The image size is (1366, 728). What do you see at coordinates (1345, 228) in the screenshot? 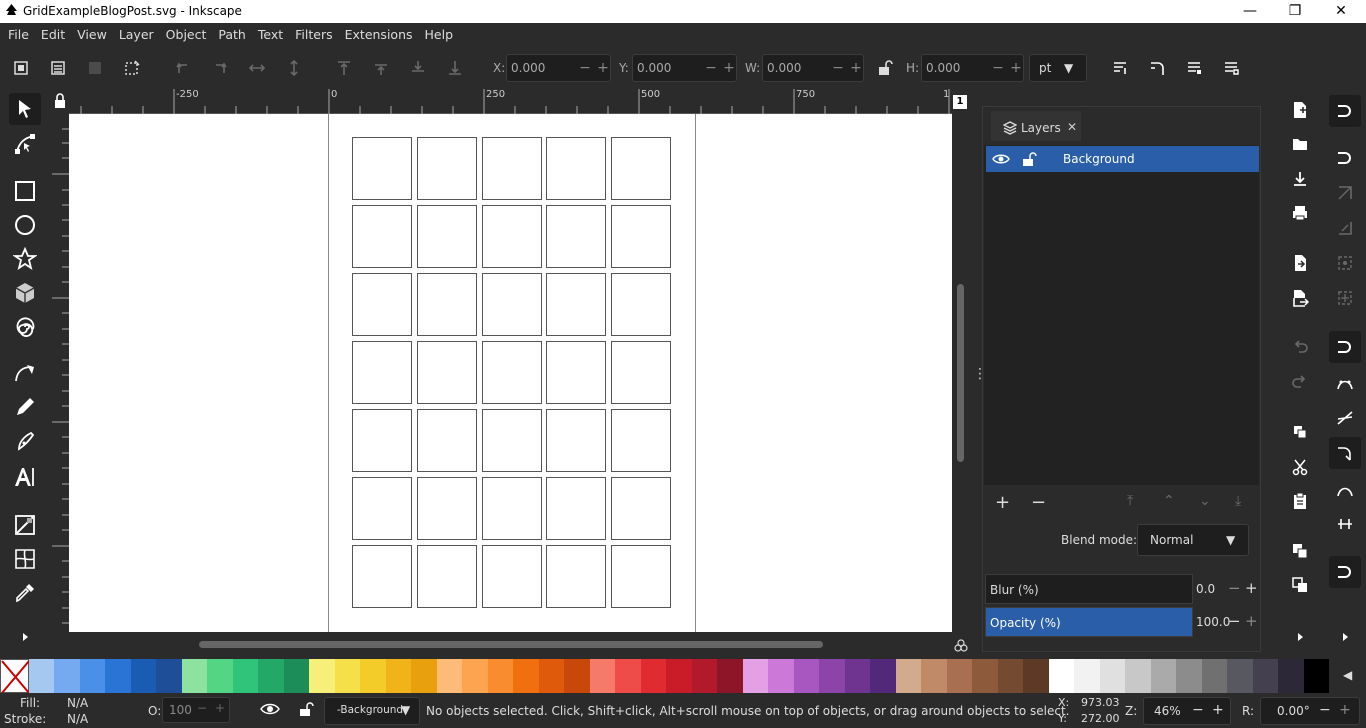
I see `snap-bbox-corners-icon` at bounding box center [1345, 228].